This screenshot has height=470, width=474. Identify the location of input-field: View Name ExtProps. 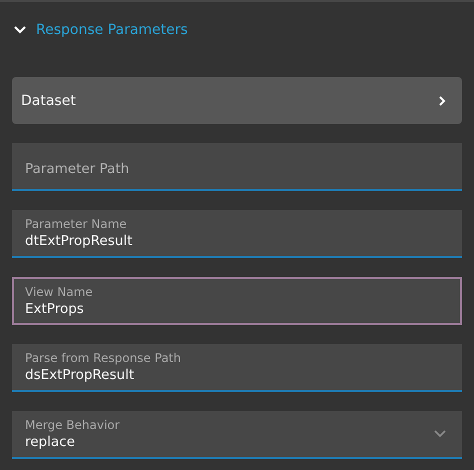
(237, 301).